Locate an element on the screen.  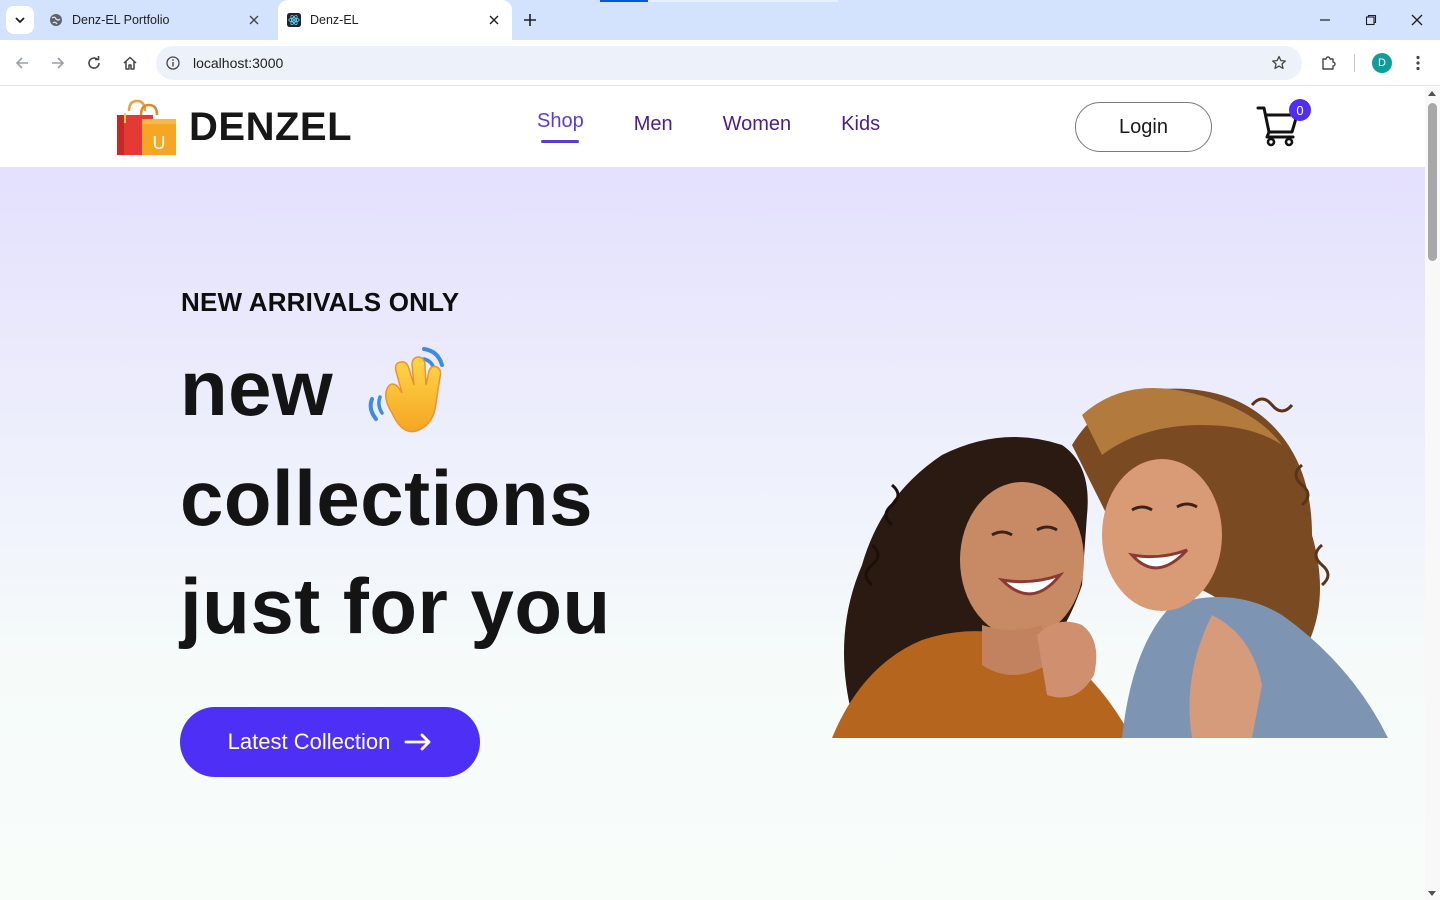
login-button: Login is located at coordinates (1143, 127).